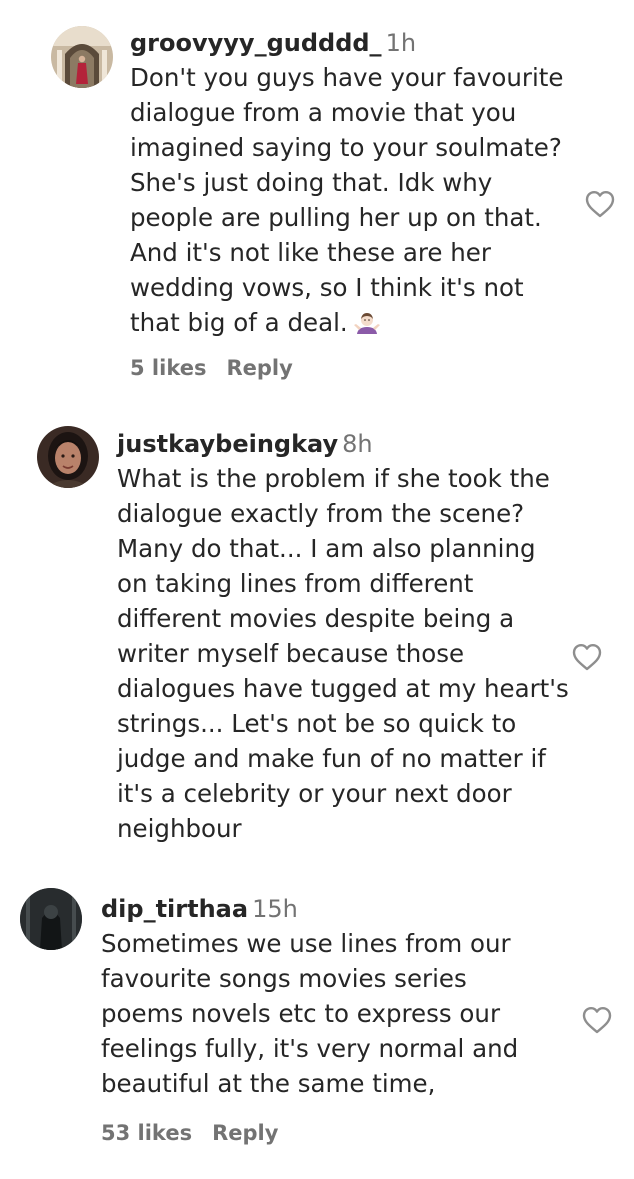 The width and height of the screenshot is (634, 1179). I want to click on comment-header: dip_tirthaa 15h, so click(331, 909).